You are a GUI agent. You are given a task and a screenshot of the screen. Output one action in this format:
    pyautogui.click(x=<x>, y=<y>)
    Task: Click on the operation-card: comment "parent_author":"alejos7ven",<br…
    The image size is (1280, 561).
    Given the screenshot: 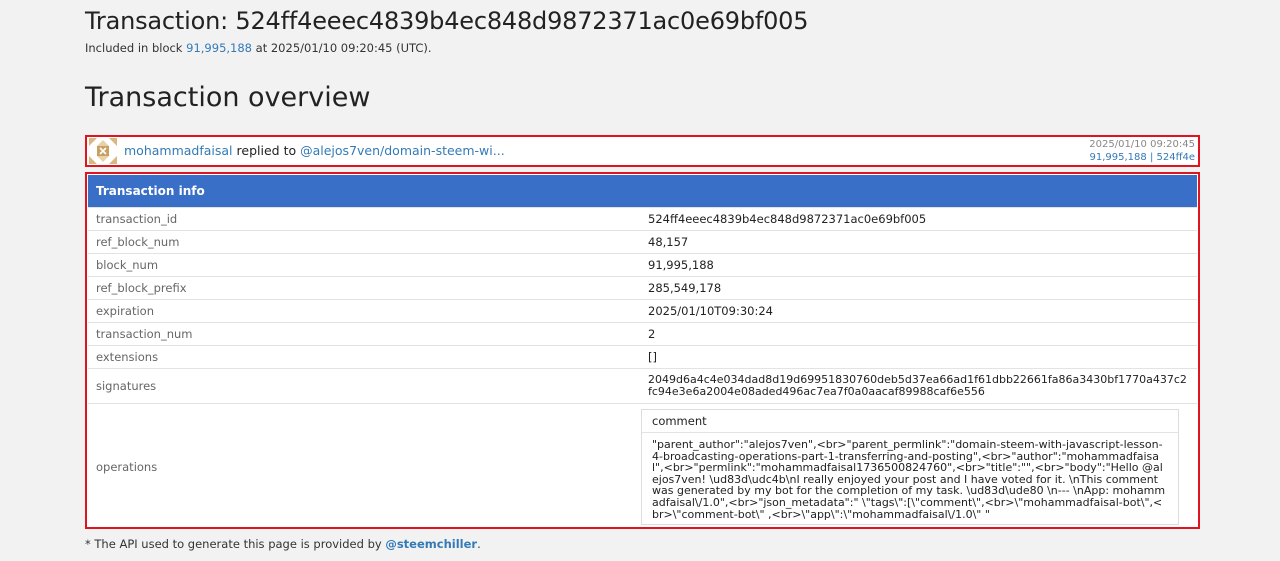 What is the action you would take?
    pyautogui.click(x=910, y=467)
    